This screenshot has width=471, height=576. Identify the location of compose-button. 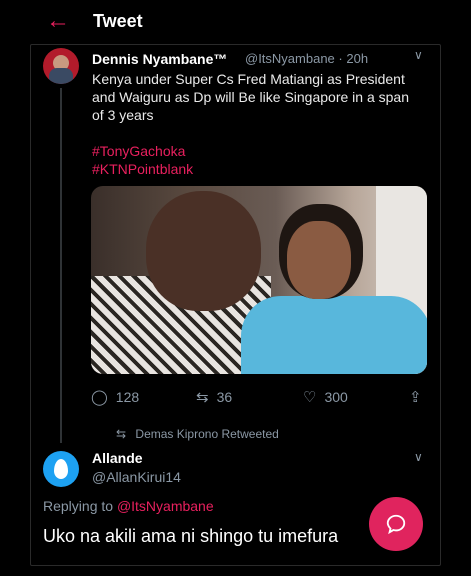
(396, 524).